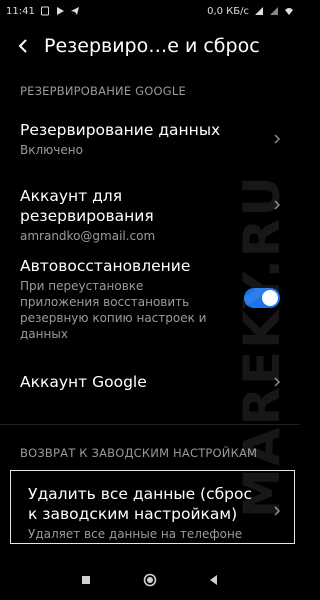 The height and width of the screenshot is (600, 320). I want to click on section-divider, so click(150, 424).